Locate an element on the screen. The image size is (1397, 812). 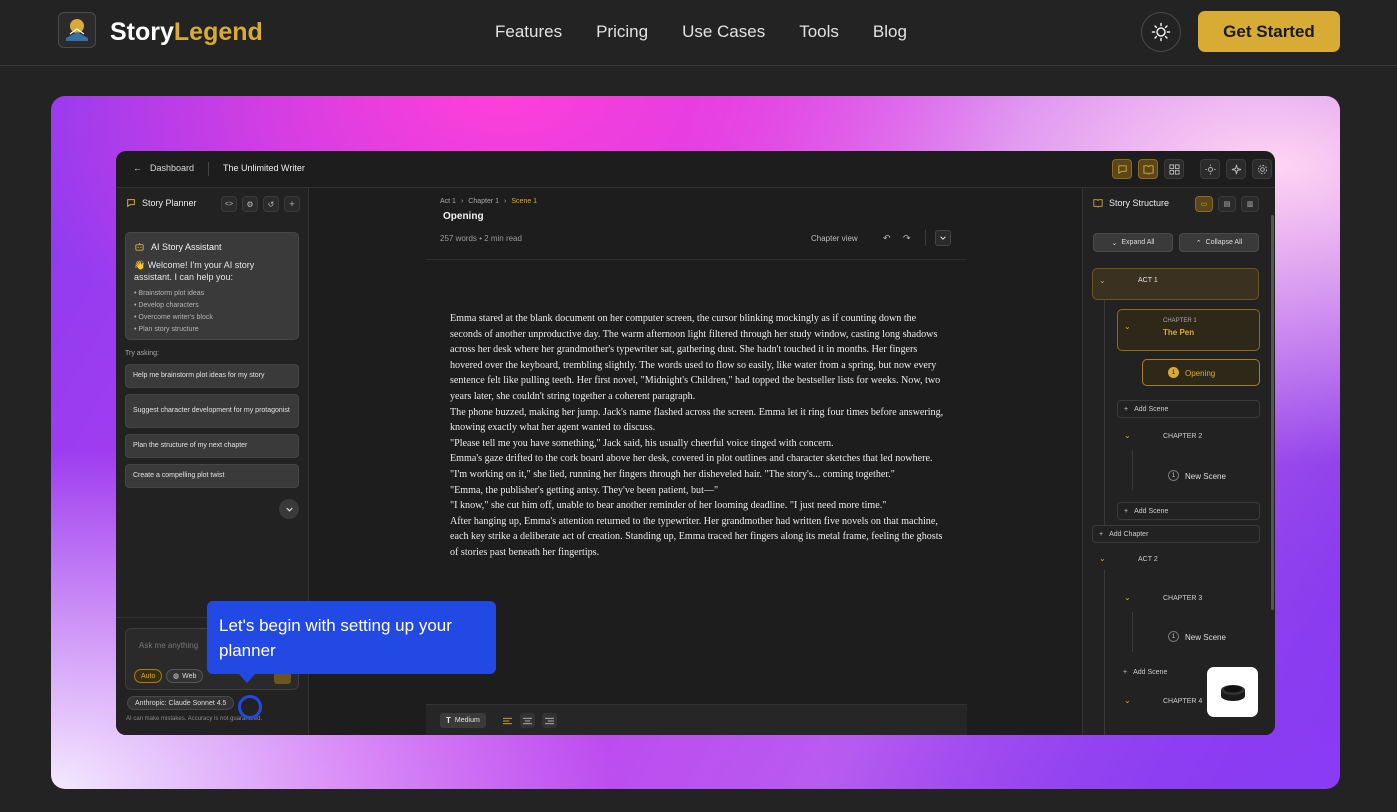
logo is located at coordinates (77, 30).